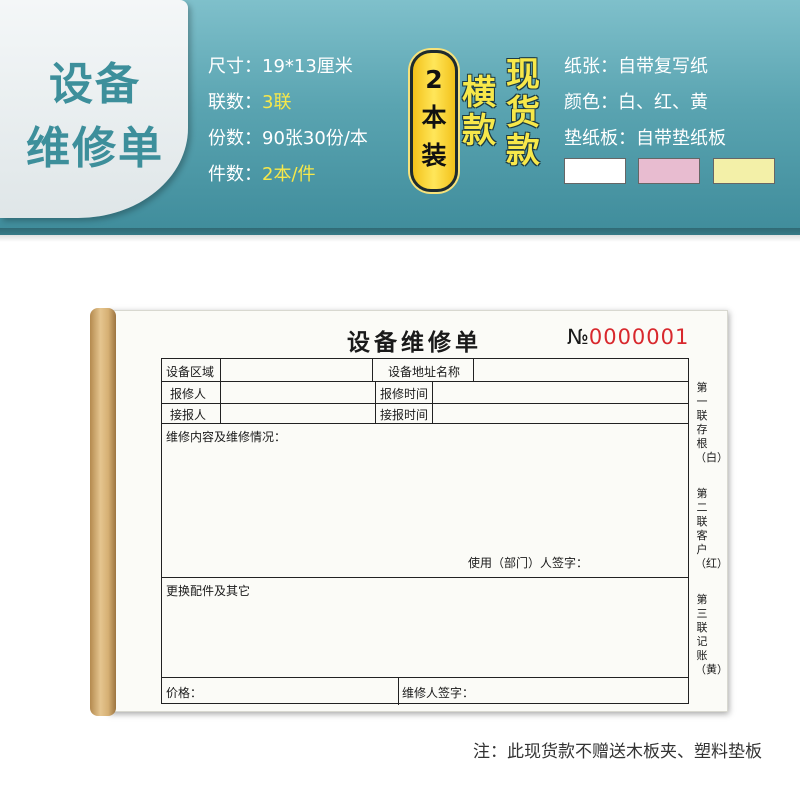 The width and height of the screenshot is (800, 800). I want to click on spec-size: 尺寸：19*13厘米, so click(280, 65).